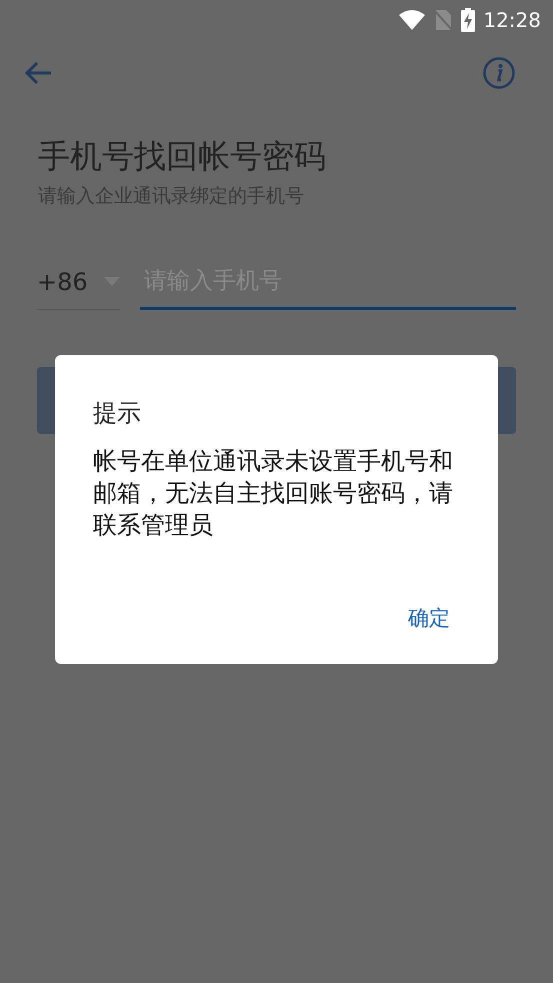  Describe the element at coordinates (468, 20) in the screenshot. I see `battery-icon` at that location.